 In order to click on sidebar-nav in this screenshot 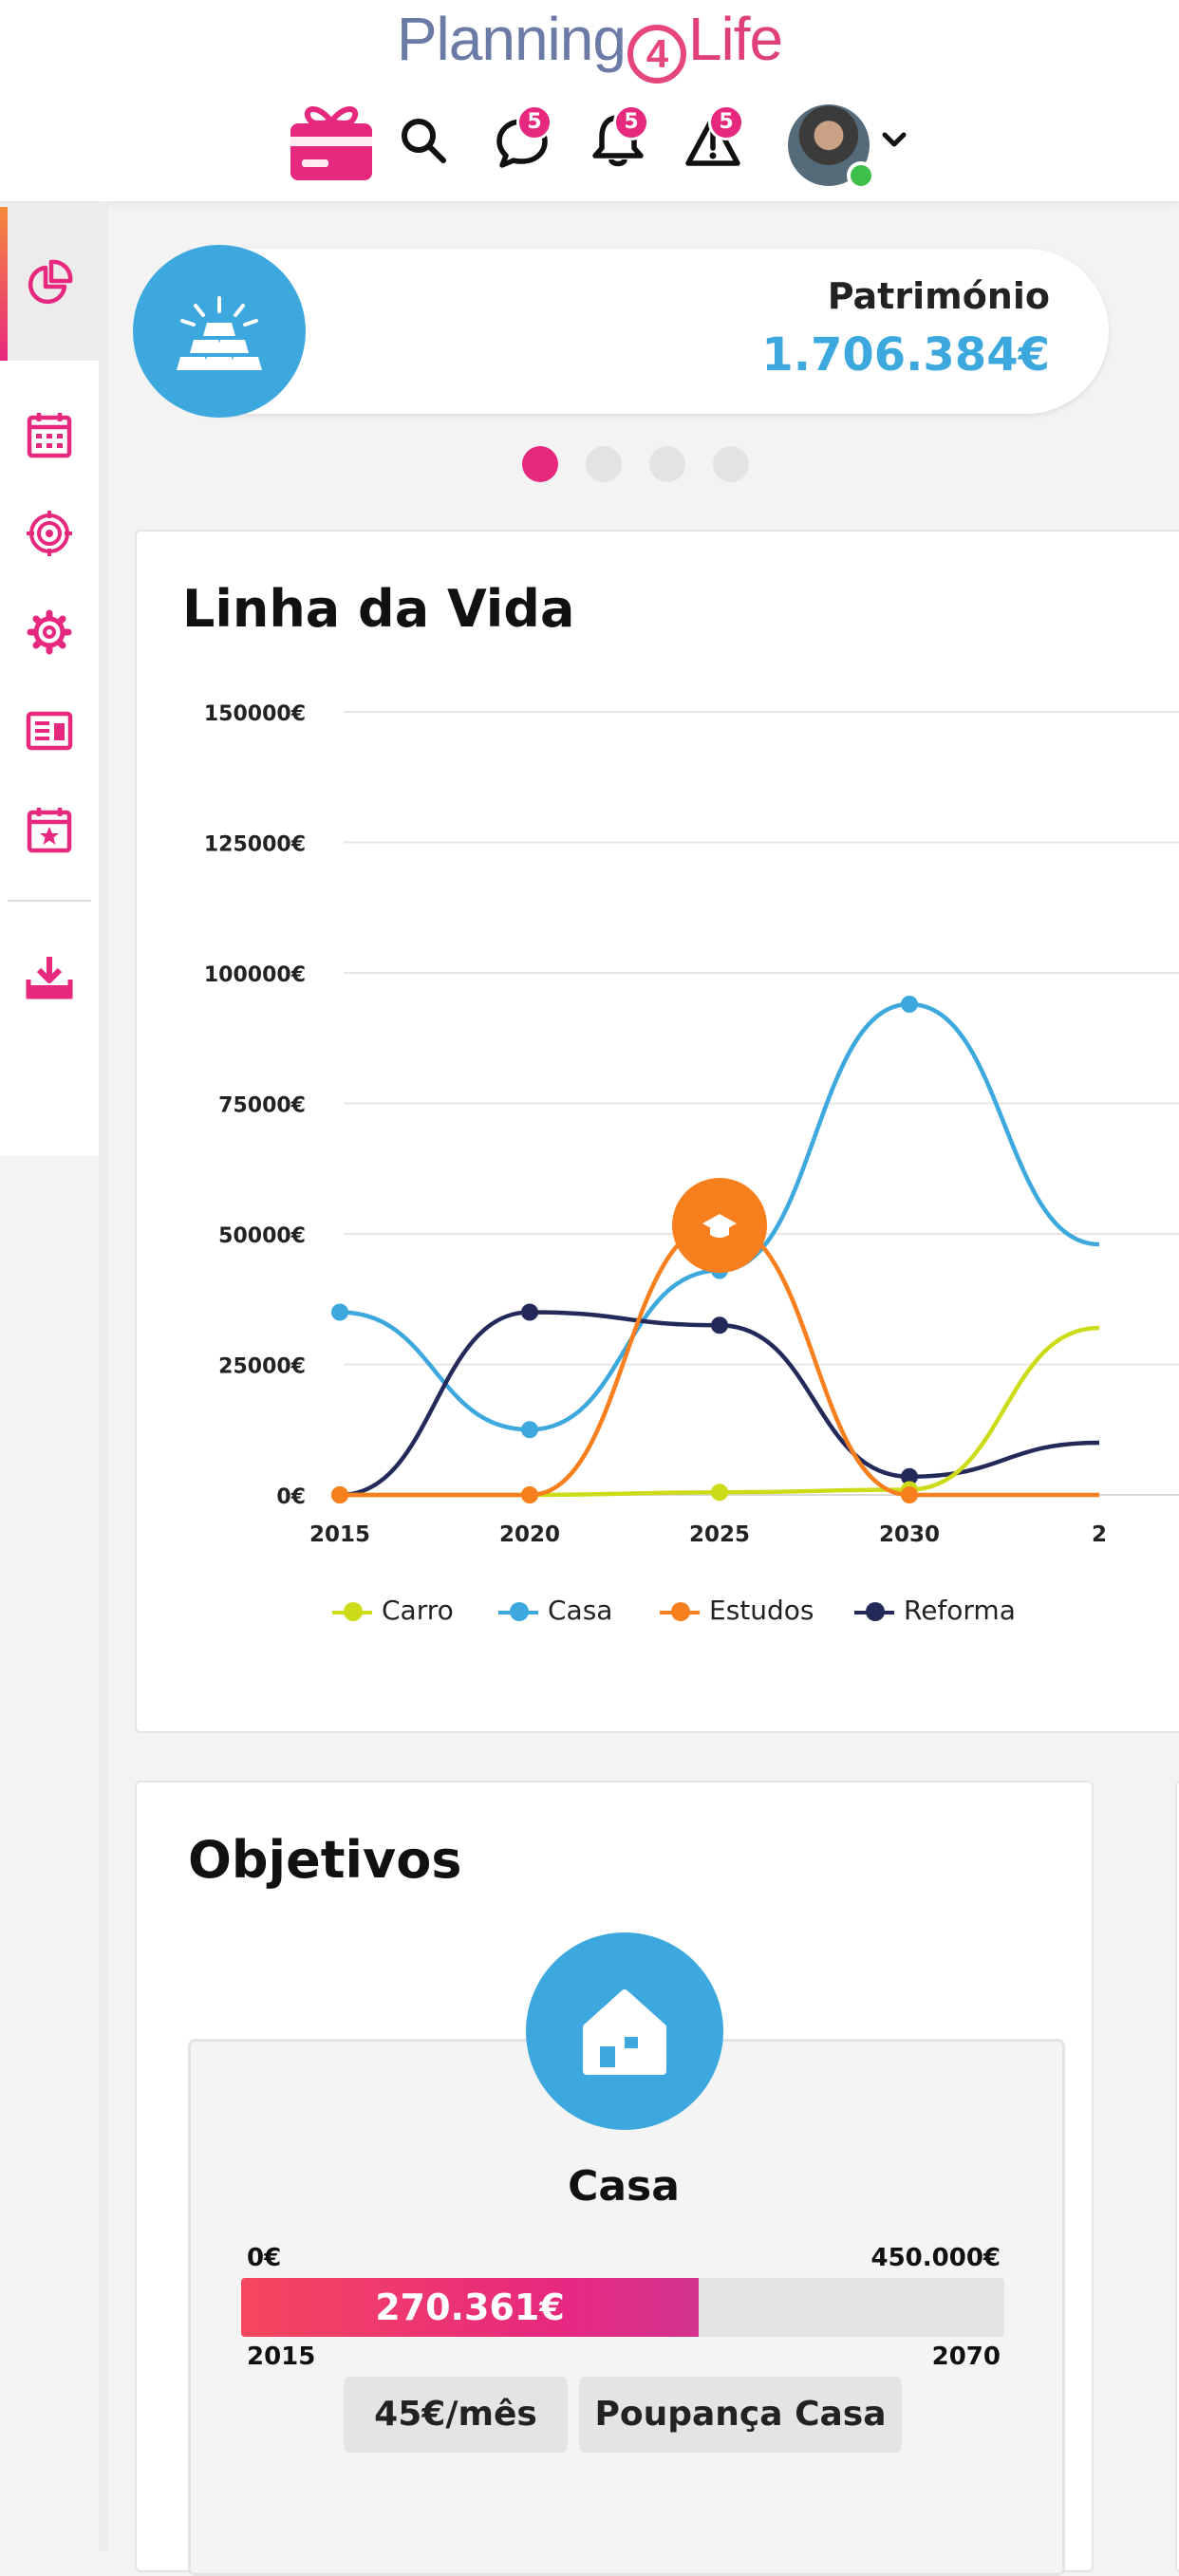, I will do `click(50, 681)`.